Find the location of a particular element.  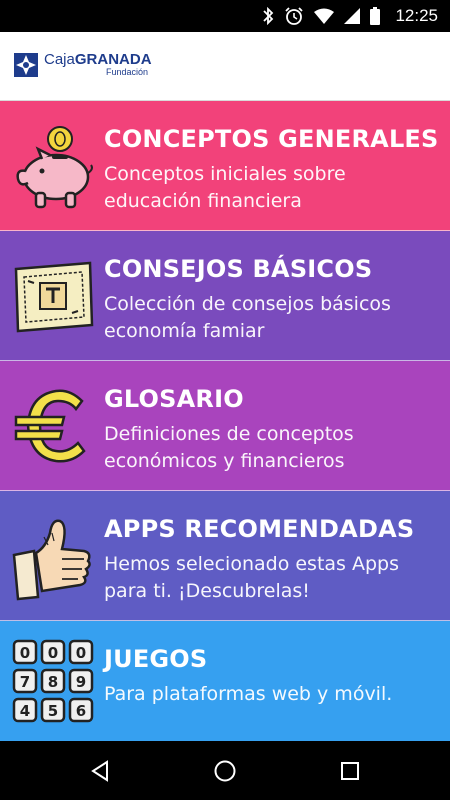

menu-item-title: CONSEJOS BÁSICOS is located at coordinates (238, 269).